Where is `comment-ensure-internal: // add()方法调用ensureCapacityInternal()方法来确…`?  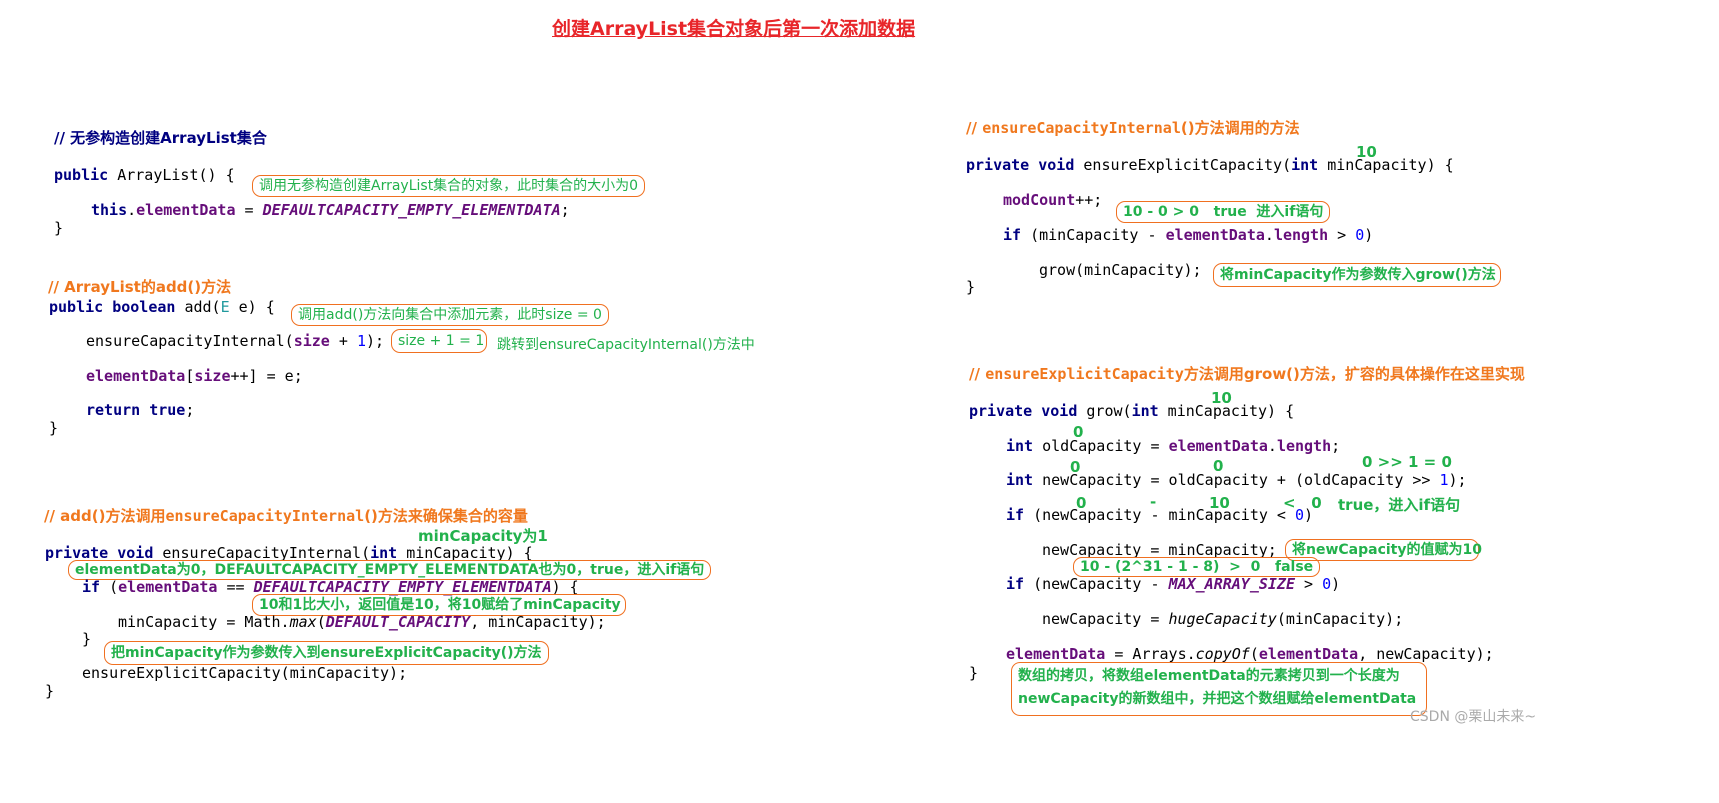 comment-ensure-internal: // add()方法调用ensureCapacityInternal()方法来确… is located at coordinates (286, 515).